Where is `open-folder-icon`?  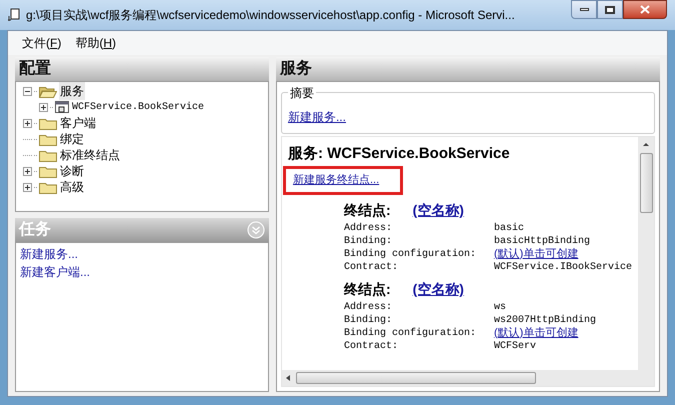 open-folder-icon is located at coordinates (48, 91).